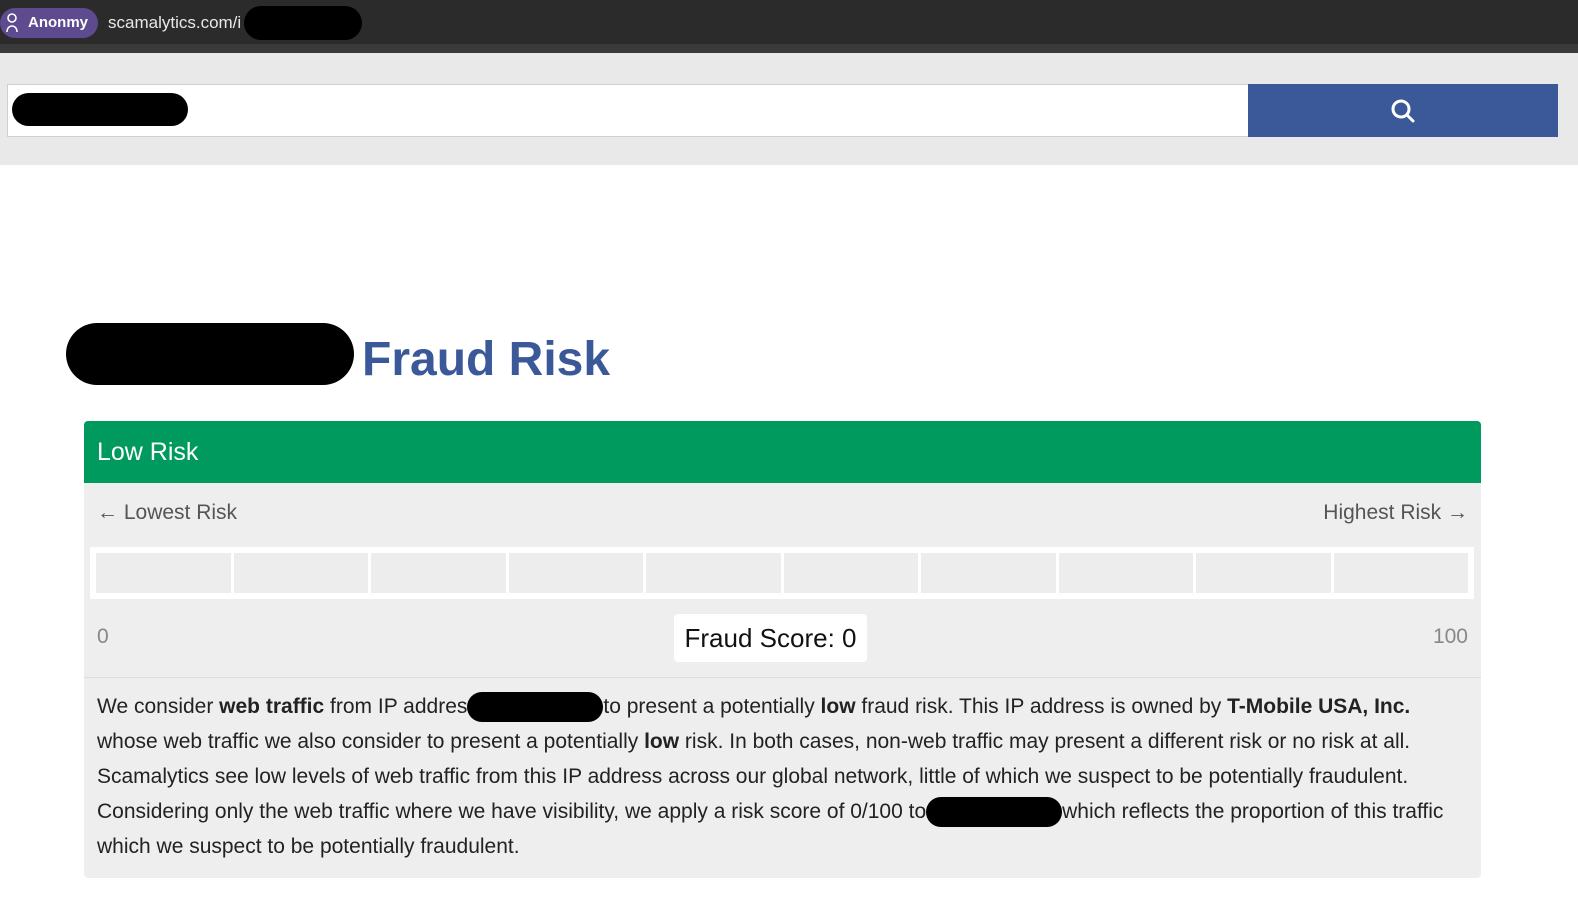  I want to click on page-title: Fraud Risk, so click(486, 359).